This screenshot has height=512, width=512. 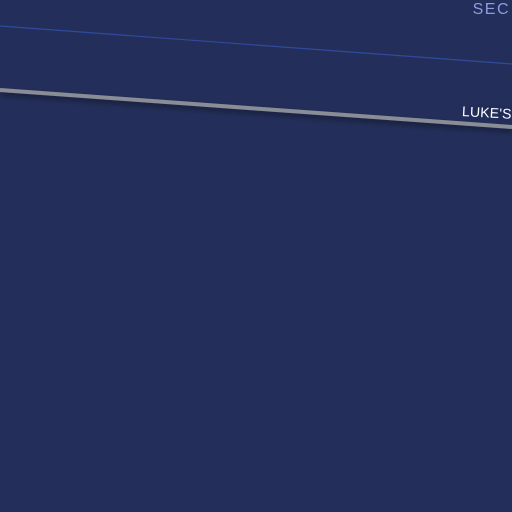 What do you see at coordinates (256, 108) in the screenshot?
I see `road-line` at bounding box center [256, 108].